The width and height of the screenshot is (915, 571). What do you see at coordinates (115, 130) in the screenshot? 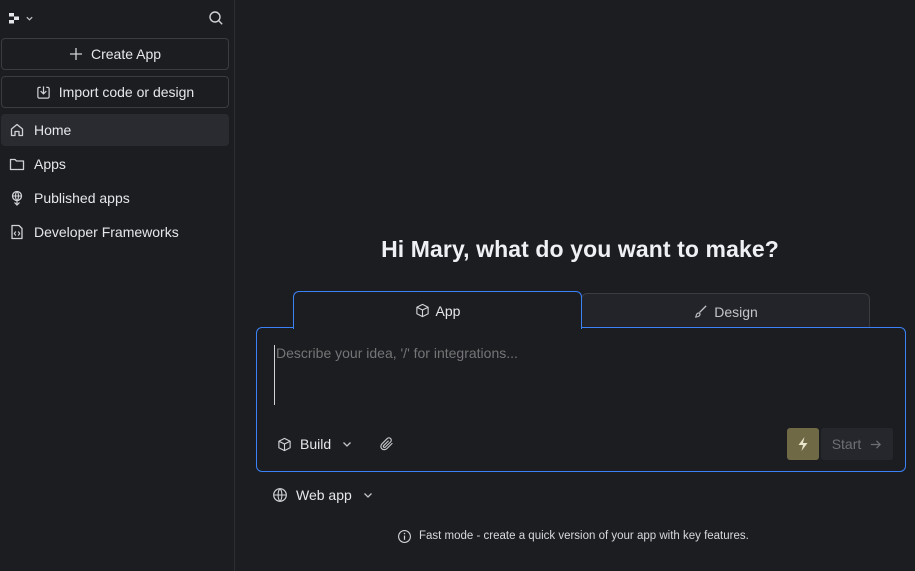
I see `sidebar-item-home: Home` at bounding box center [115, 130].